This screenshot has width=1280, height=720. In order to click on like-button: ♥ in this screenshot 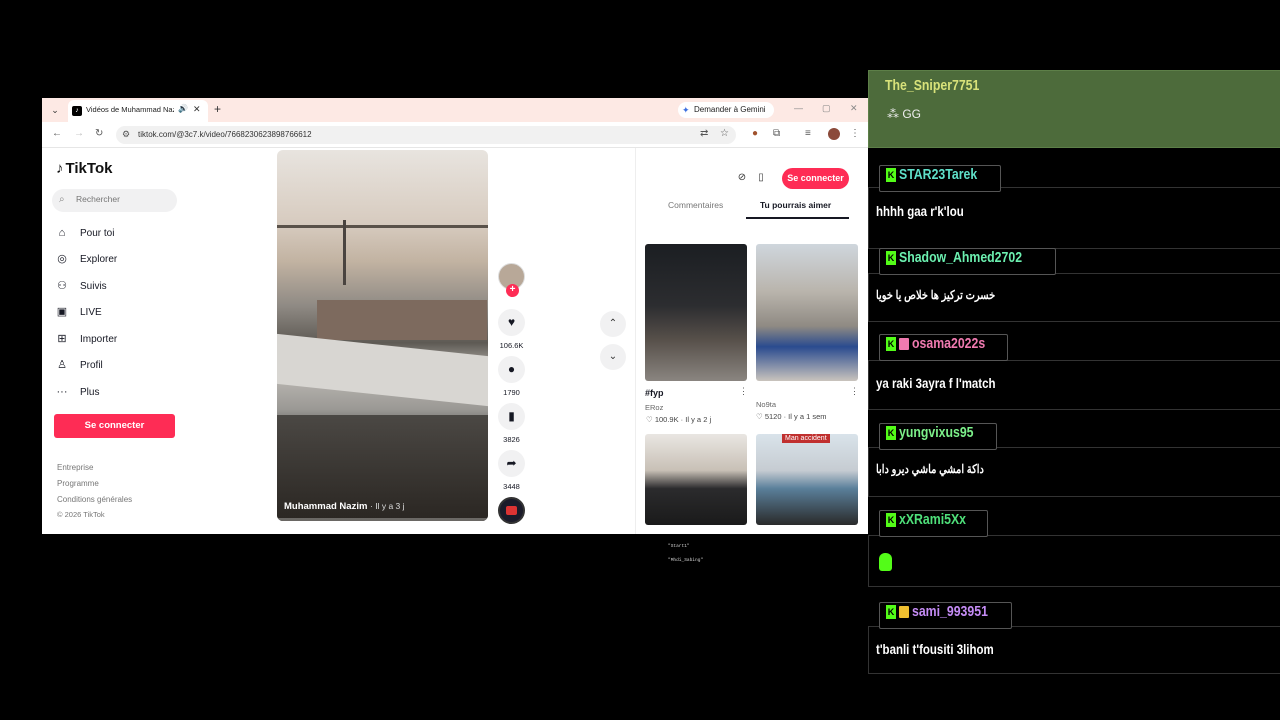, I will do `click(511, 322)`.